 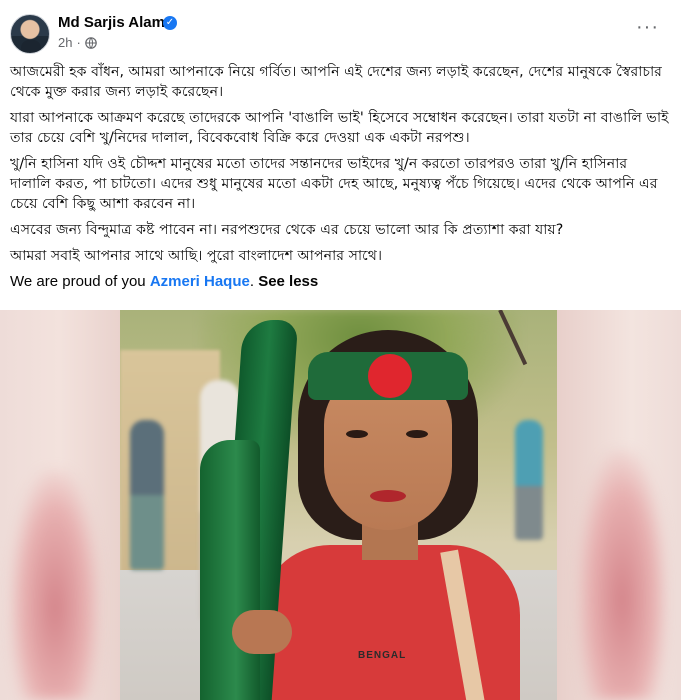 I want to click on globe-icon, so click(x=91, y=42).